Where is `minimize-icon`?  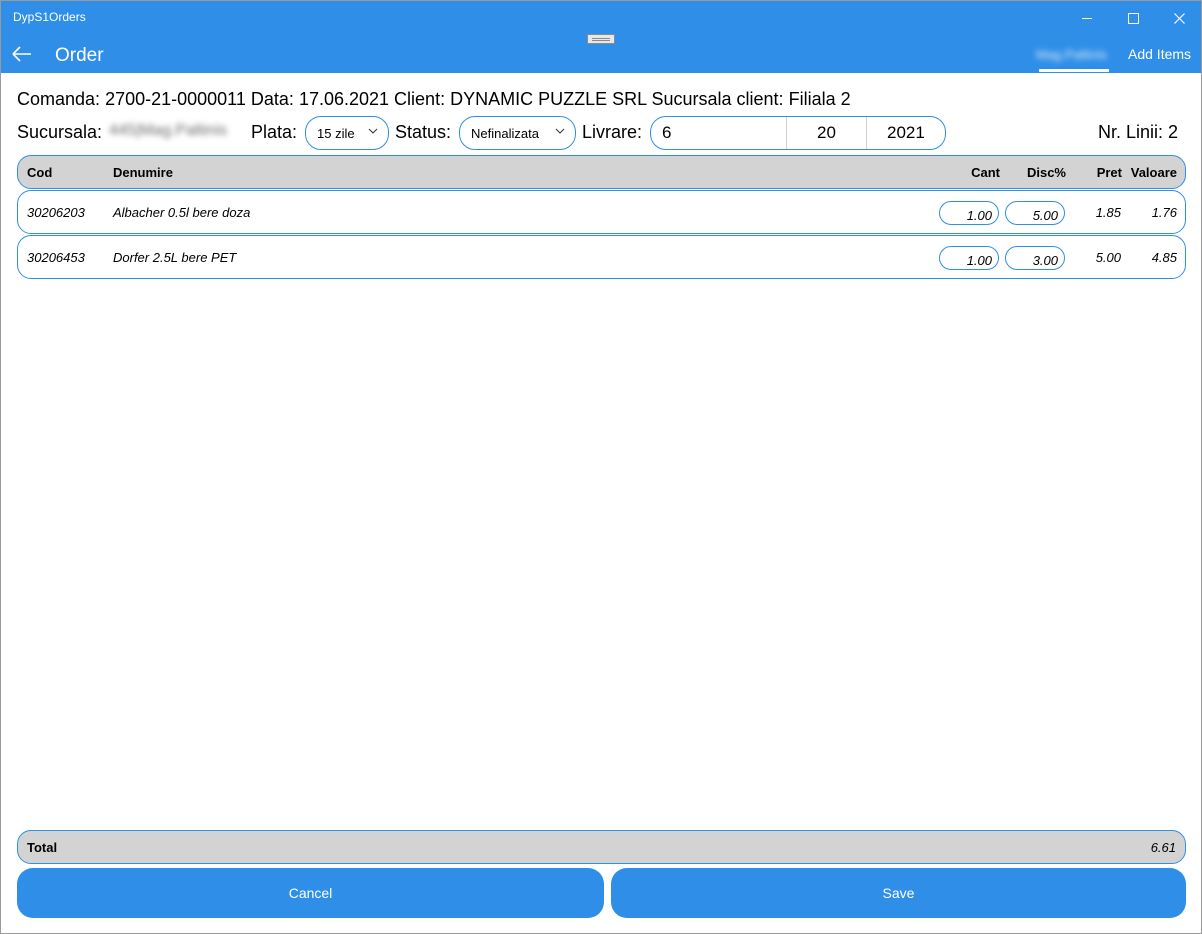 minimize-icon is located at coordinates (1087, 18).